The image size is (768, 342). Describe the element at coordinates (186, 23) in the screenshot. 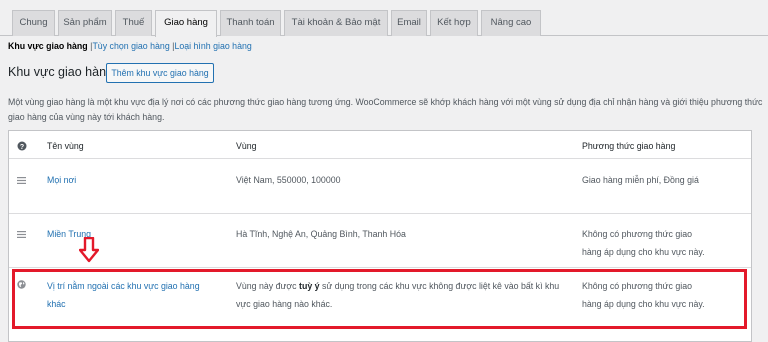

I see `tab-giao-hang: Giao hàng` at that location.